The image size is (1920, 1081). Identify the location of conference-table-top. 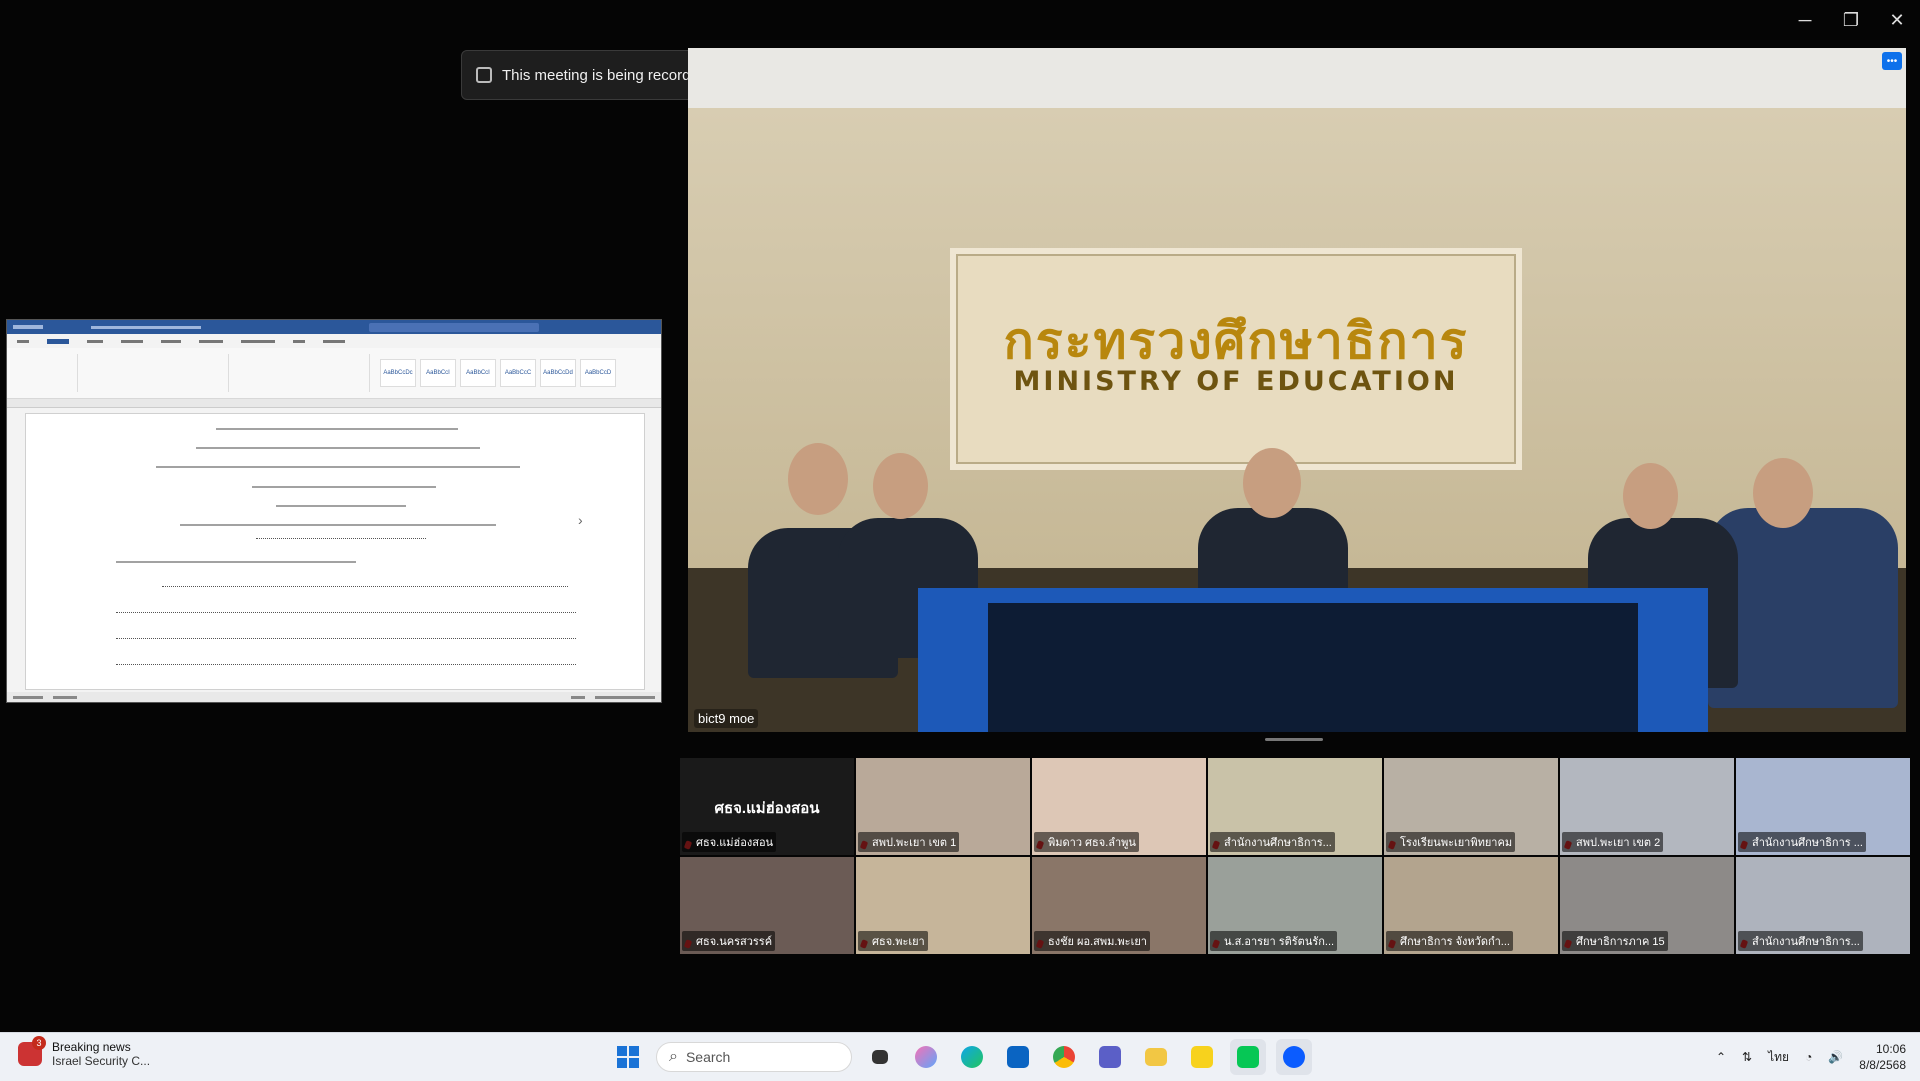
(1313, 667).